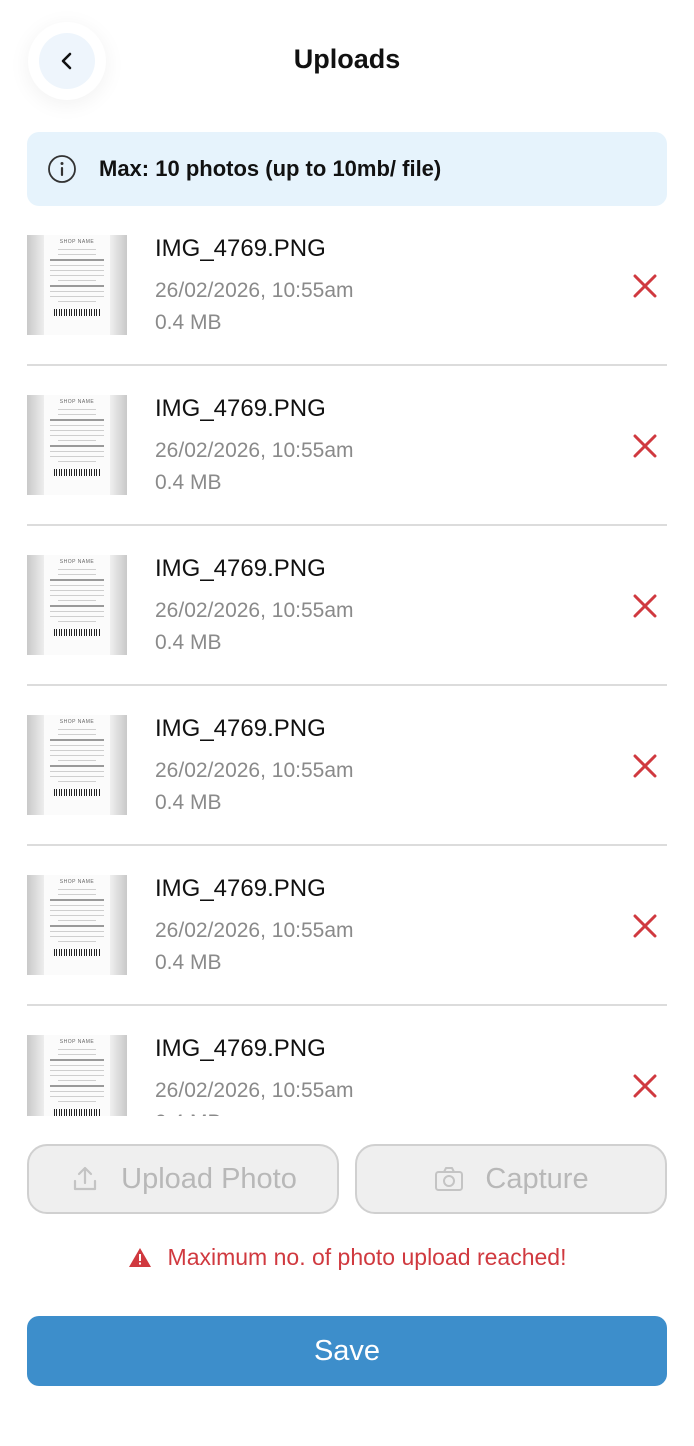 The image size is (694, 1446). Describe the element at coordinates (347, 1351) in the screenshot. I see `save-button: Save` at that location.